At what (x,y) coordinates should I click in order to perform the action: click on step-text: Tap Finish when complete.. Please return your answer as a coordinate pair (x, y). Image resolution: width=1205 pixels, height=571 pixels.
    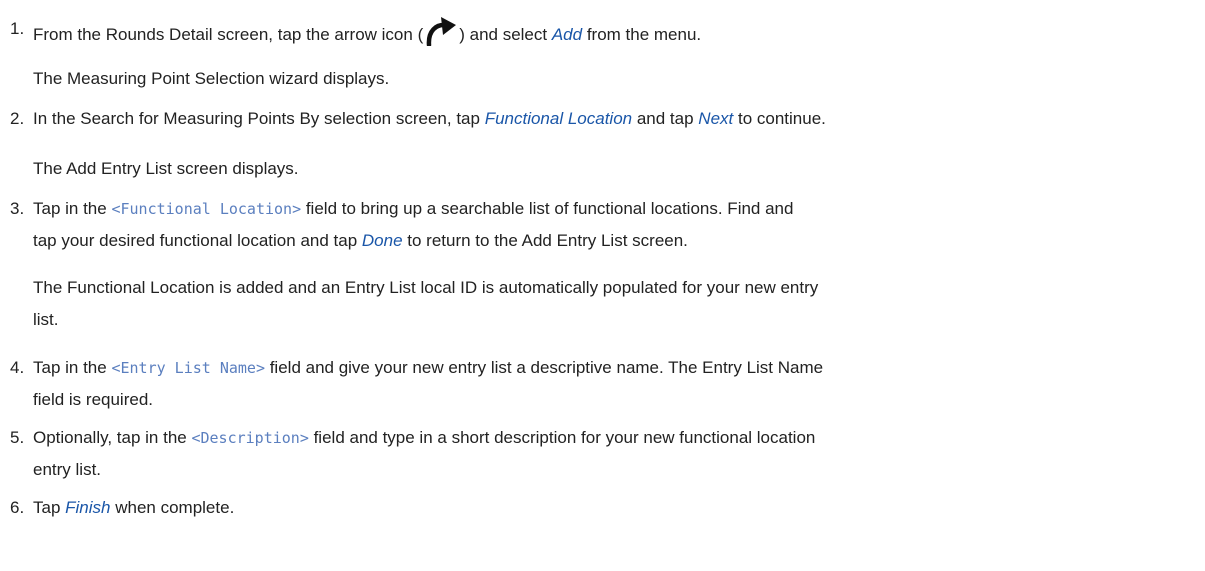
    Looking at the image, I should click on (616, 508).